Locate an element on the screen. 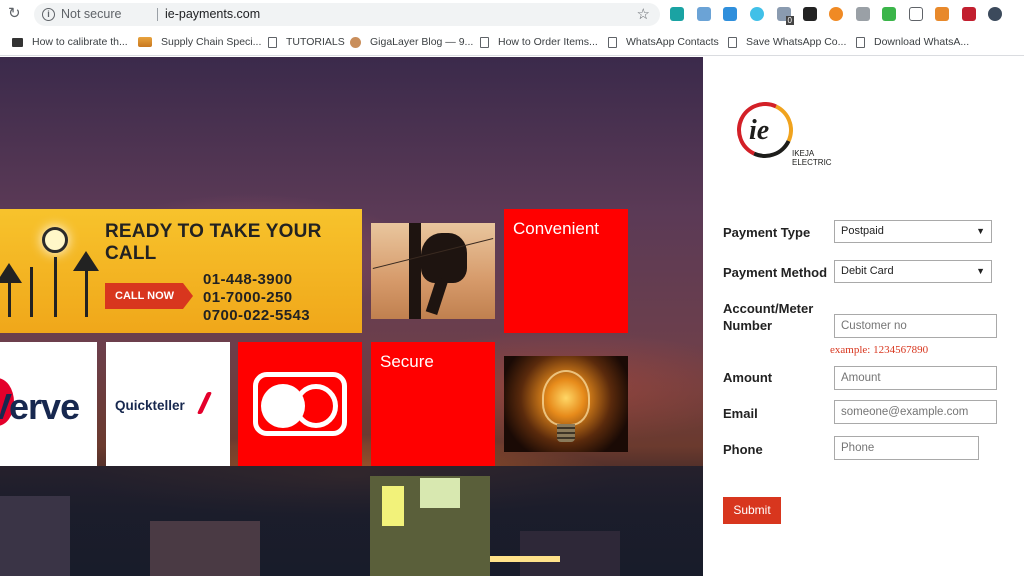  omnibox-separator is located at coordinates (157, 14).